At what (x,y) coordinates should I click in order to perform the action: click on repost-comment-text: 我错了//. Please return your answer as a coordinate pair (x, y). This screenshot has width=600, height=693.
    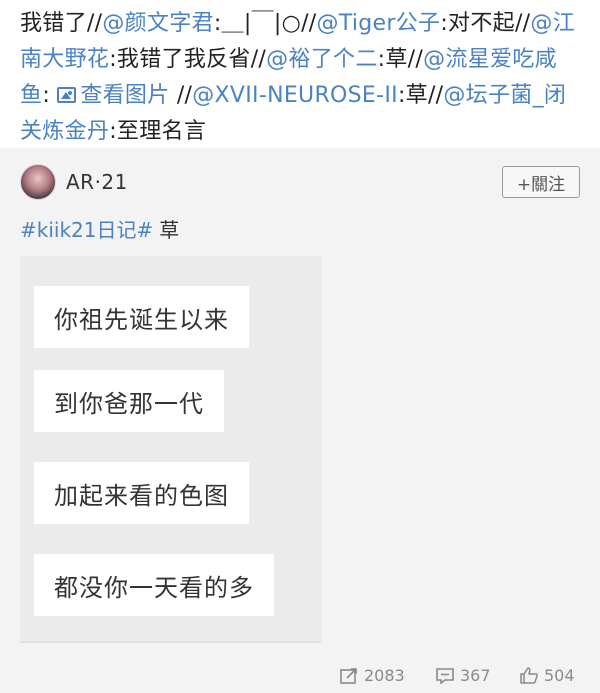
    Looking at the image, I should click on (61, 23).